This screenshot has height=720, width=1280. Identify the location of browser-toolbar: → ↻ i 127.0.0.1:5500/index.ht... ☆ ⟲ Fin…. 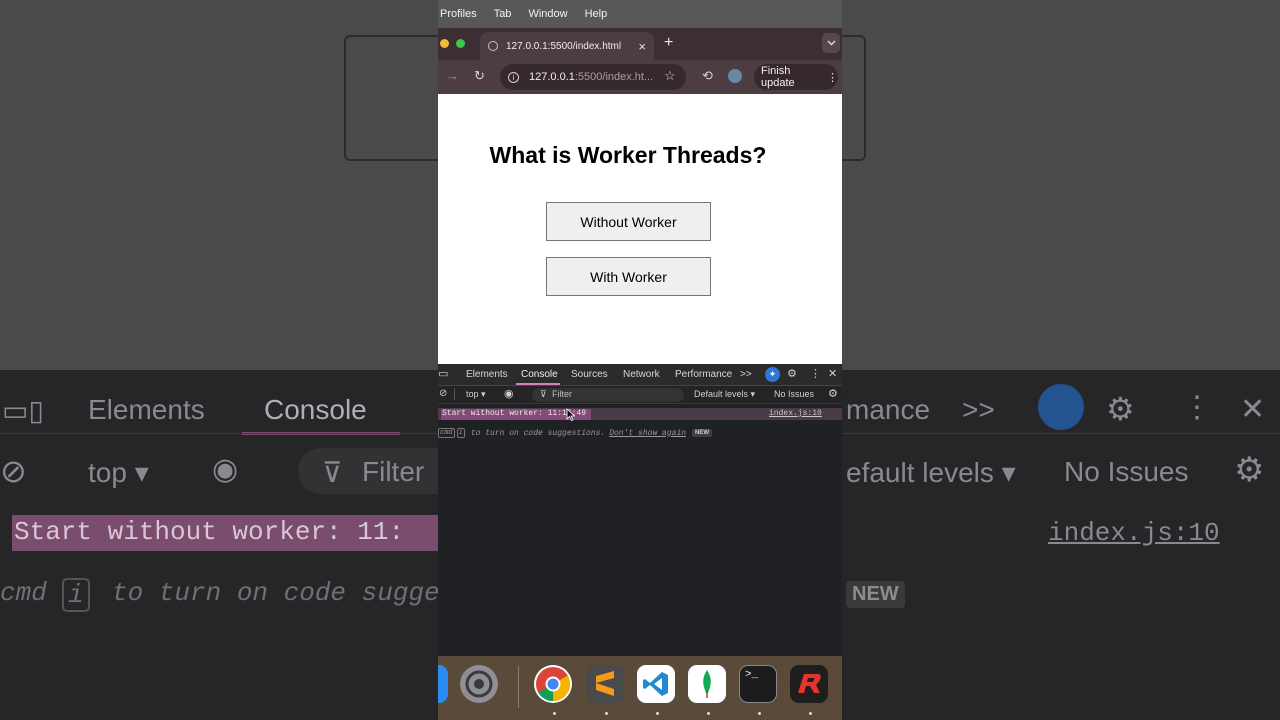
(640, 77).